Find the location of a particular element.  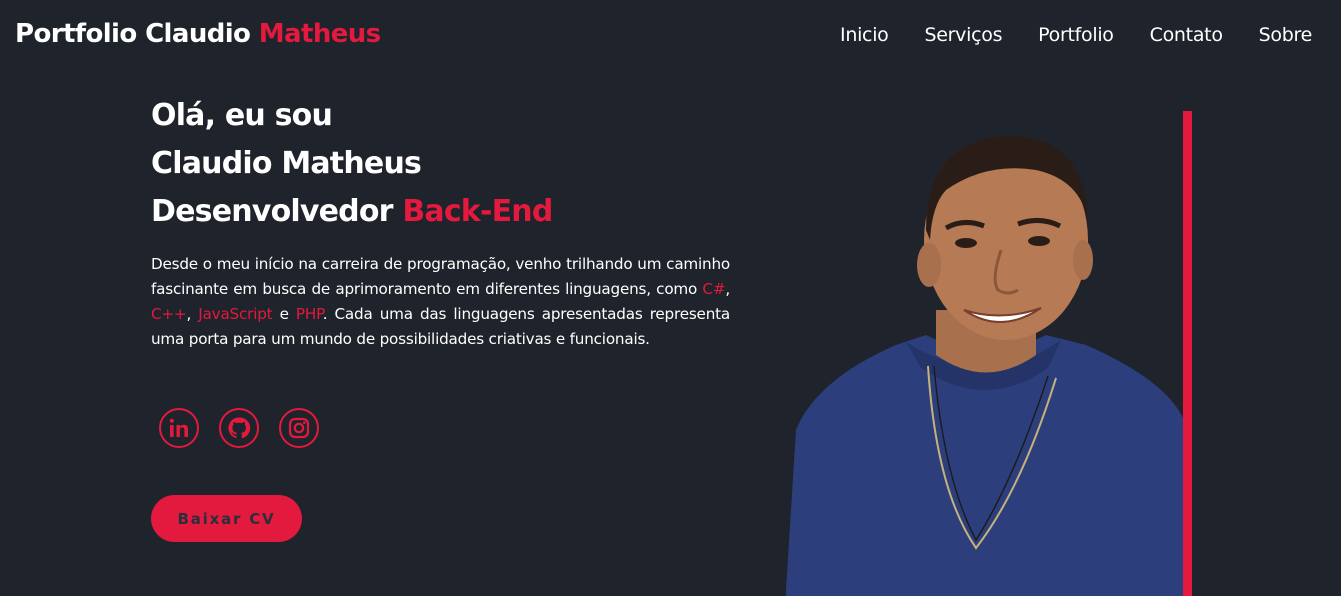

social-links is located at coordinates (239, 428).